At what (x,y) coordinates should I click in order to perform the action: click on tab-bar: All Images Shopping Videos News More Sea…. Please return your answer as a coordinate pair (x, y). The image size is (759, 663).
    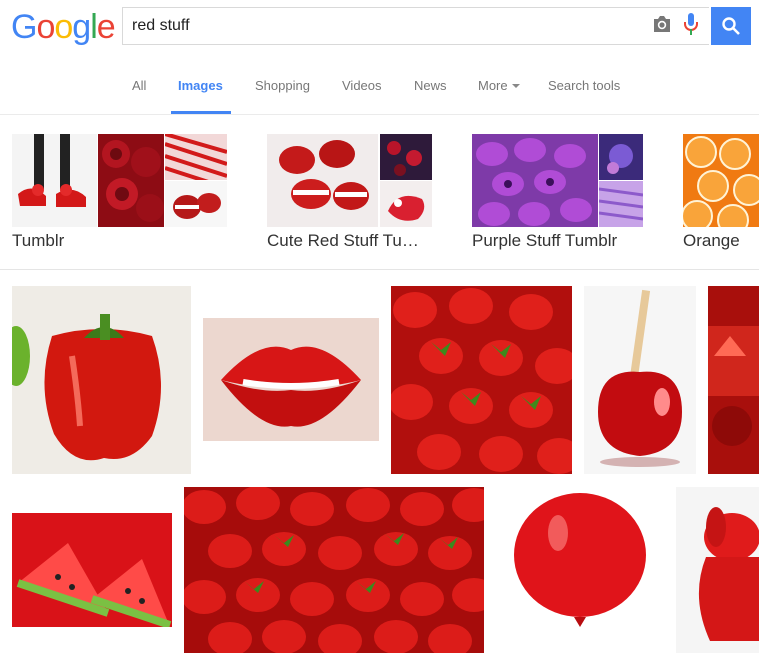
    Looking at the image, I should click on (379, 86).